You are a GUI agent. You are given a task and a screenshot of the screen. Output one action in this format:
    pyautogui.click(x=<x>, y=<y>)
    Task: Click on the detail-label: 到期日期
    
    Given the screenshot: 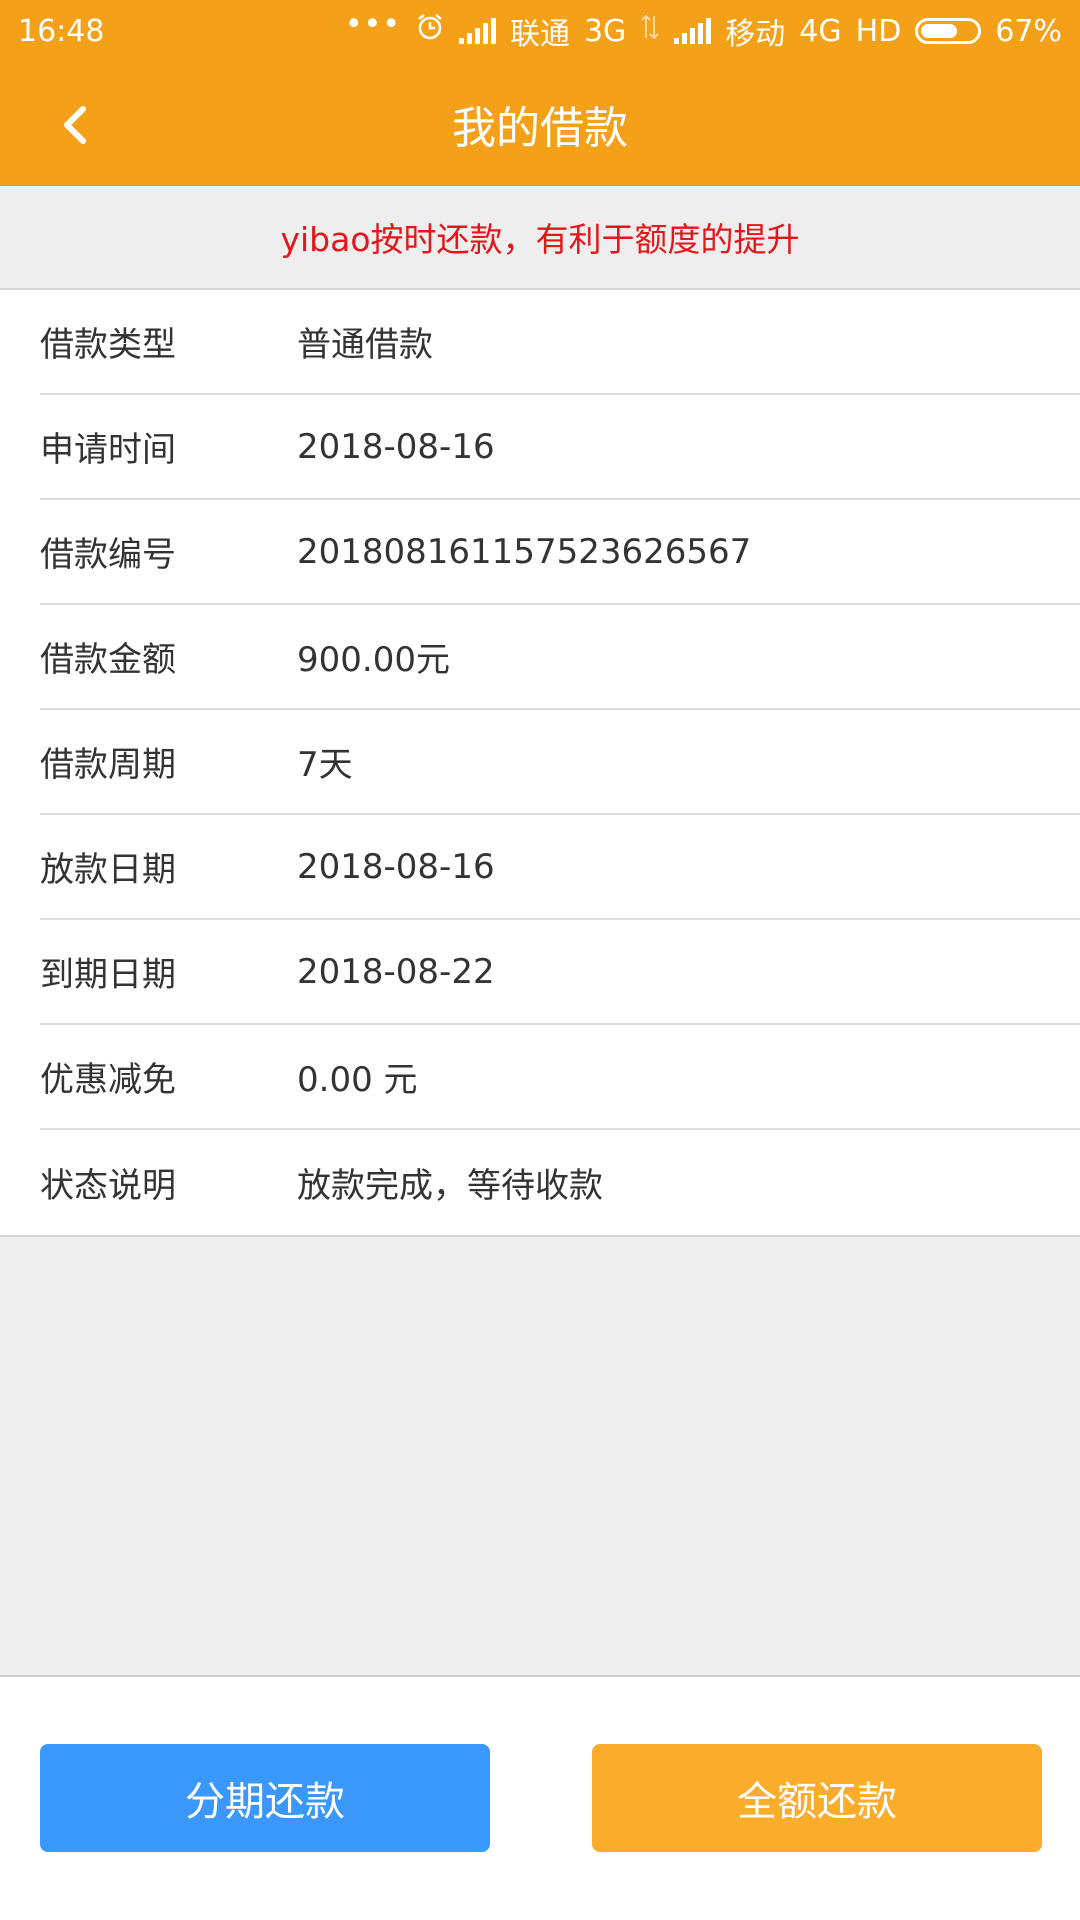 What is the action you would take?
    pyautogui.click(x=108, y=975)
    